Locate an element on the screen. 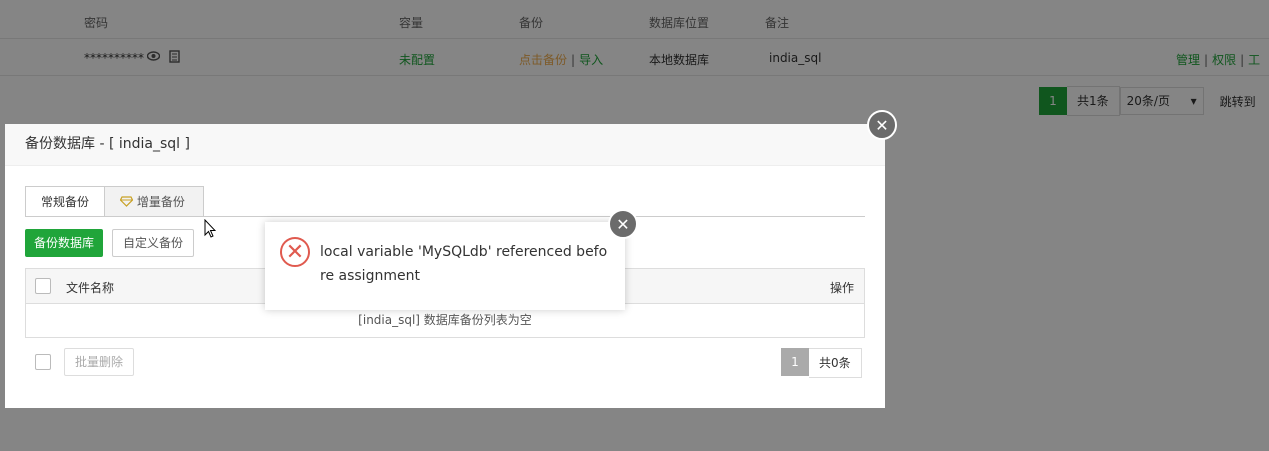 This screenshot has width=1269, height=451. tab-incremental-backup: 增量备份 is located at coordinates (154, 201).